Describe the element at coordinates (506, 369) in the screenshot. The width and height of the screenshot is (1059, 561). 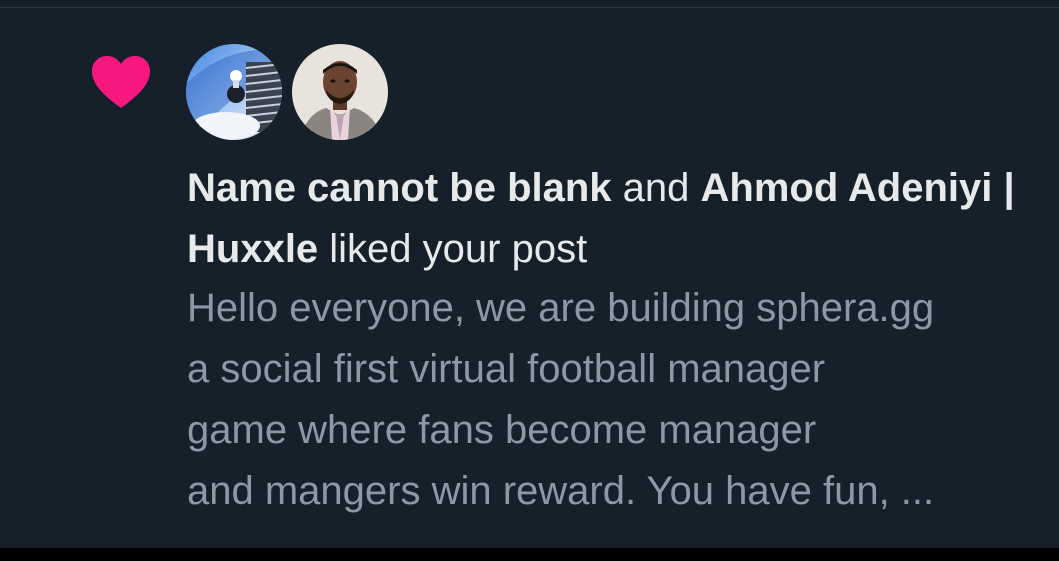
I see `post-preview-line: a social first virtual football manager` at that location.